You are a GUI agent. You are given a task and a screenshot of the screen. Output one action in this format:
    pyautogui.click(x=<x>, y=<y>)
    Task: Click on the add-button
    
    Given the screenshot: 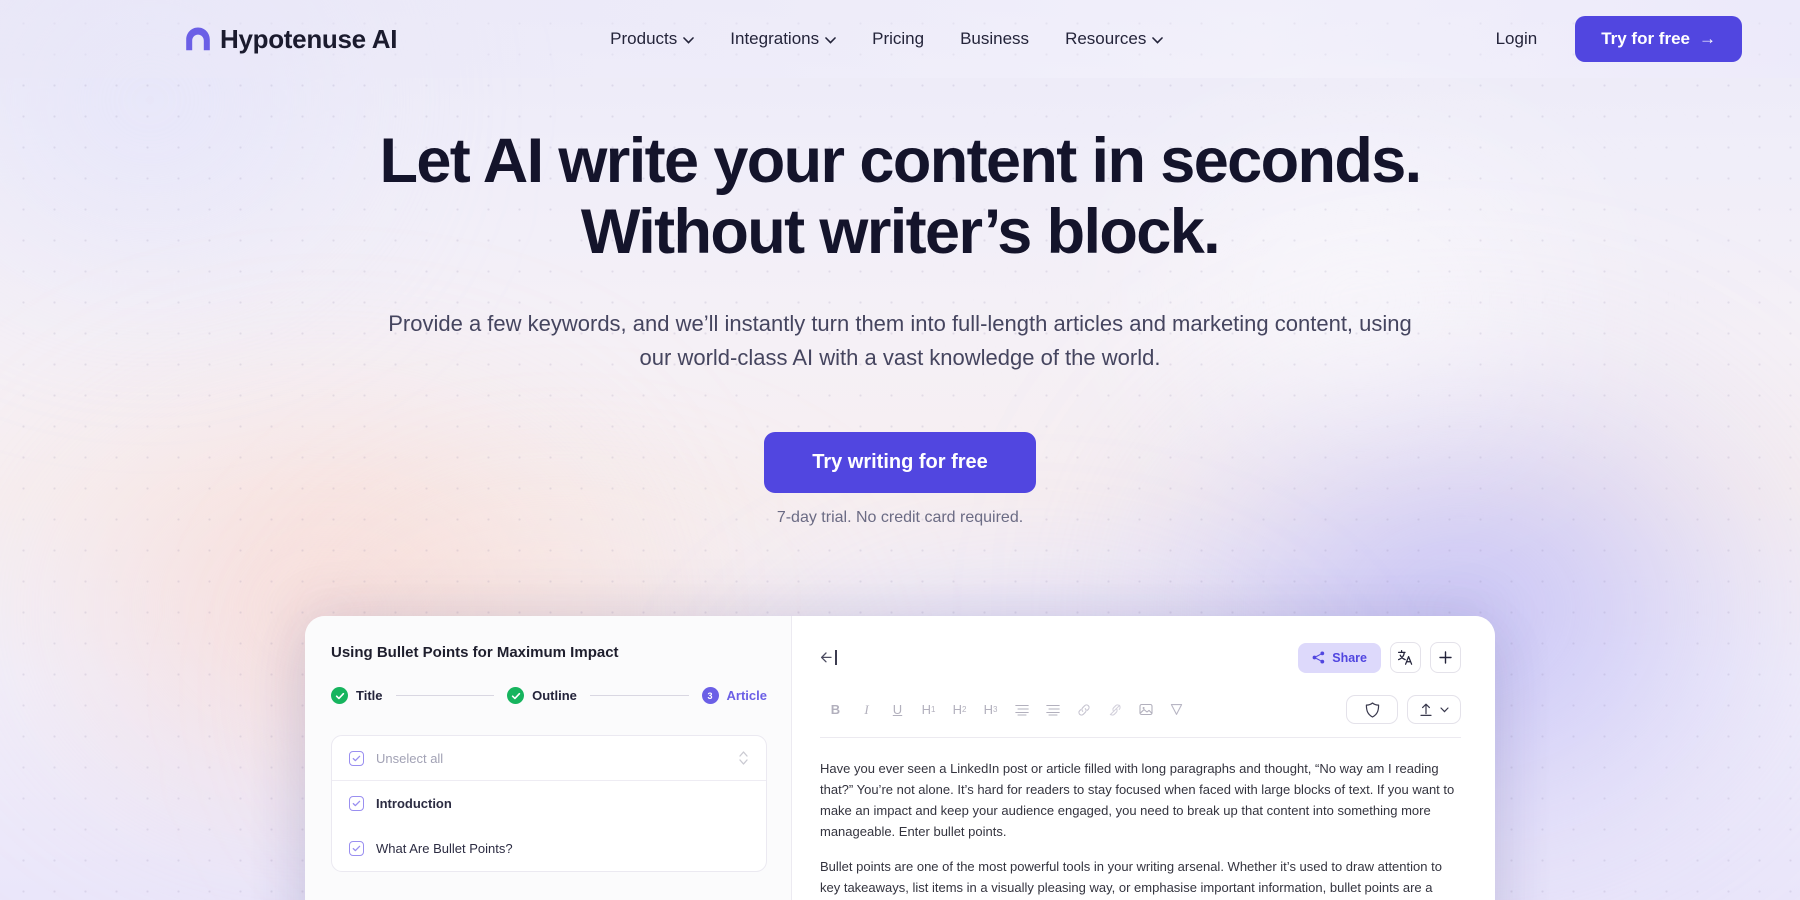 What is the action you would take?
    pyautogui.click(x=1445, y=657)
    